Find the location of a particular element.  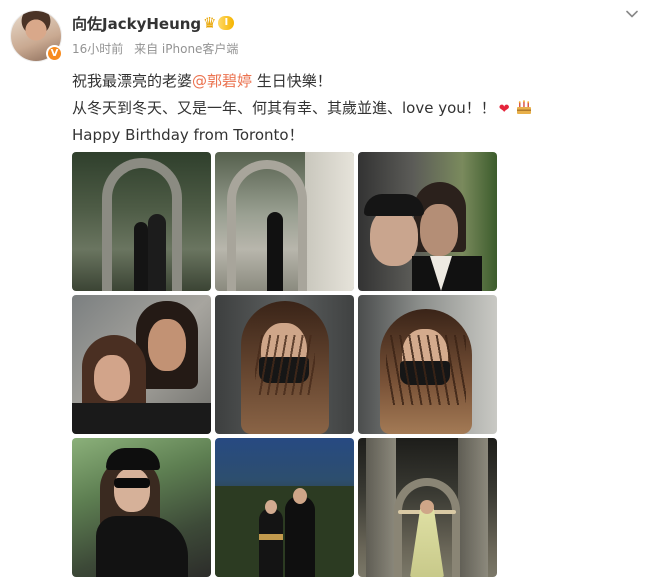

text-segment: 祝我最漂亮的老婆 is located at coordinates (132, 81).